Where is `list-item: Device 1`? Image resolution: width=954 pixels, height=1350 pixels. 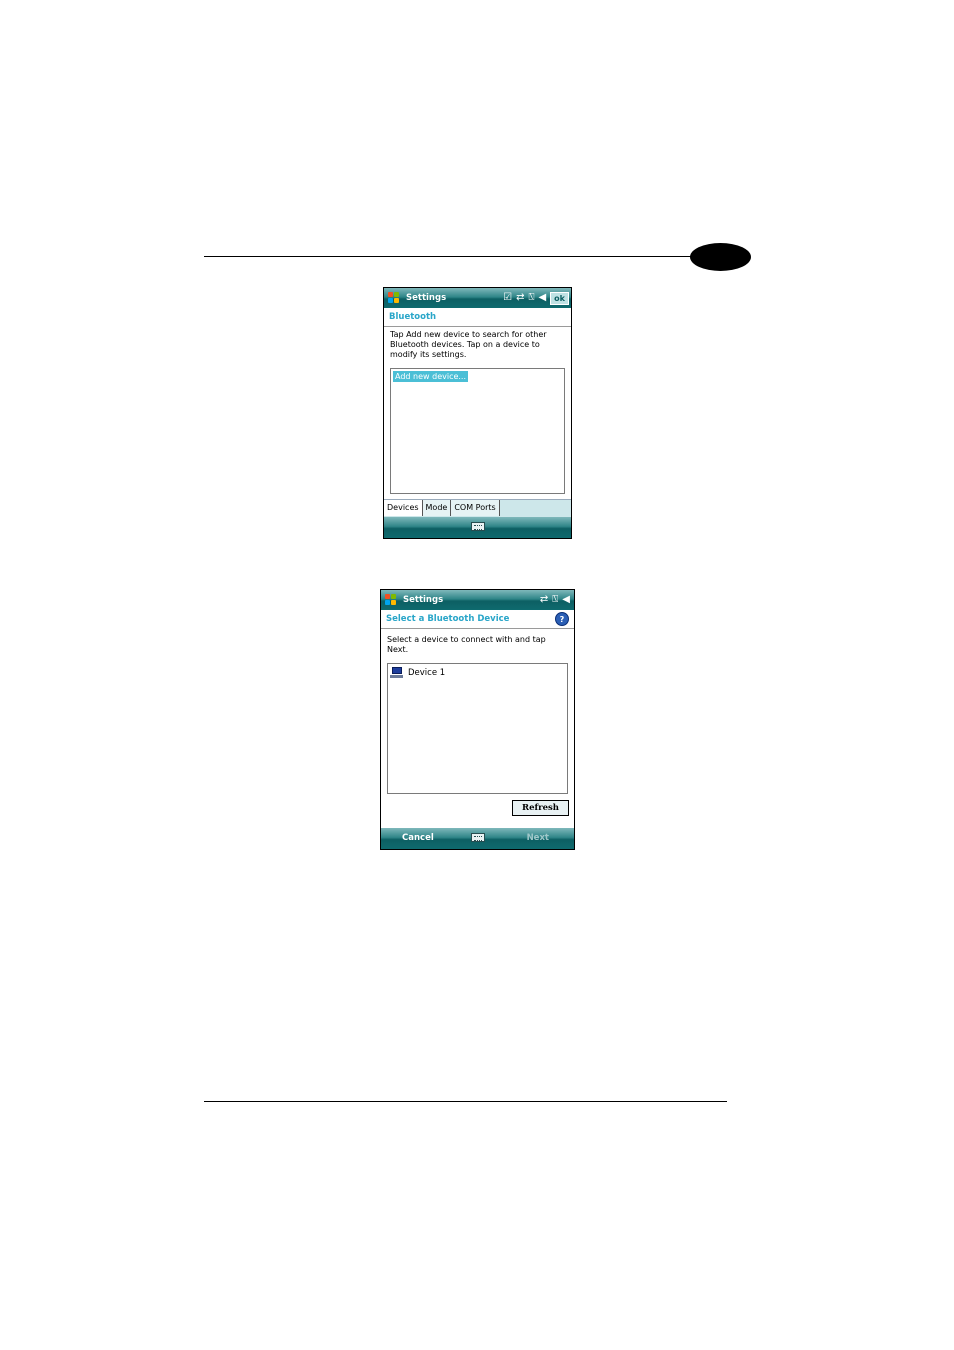 list-item: Device 1 is located at coordinates (417, 672).